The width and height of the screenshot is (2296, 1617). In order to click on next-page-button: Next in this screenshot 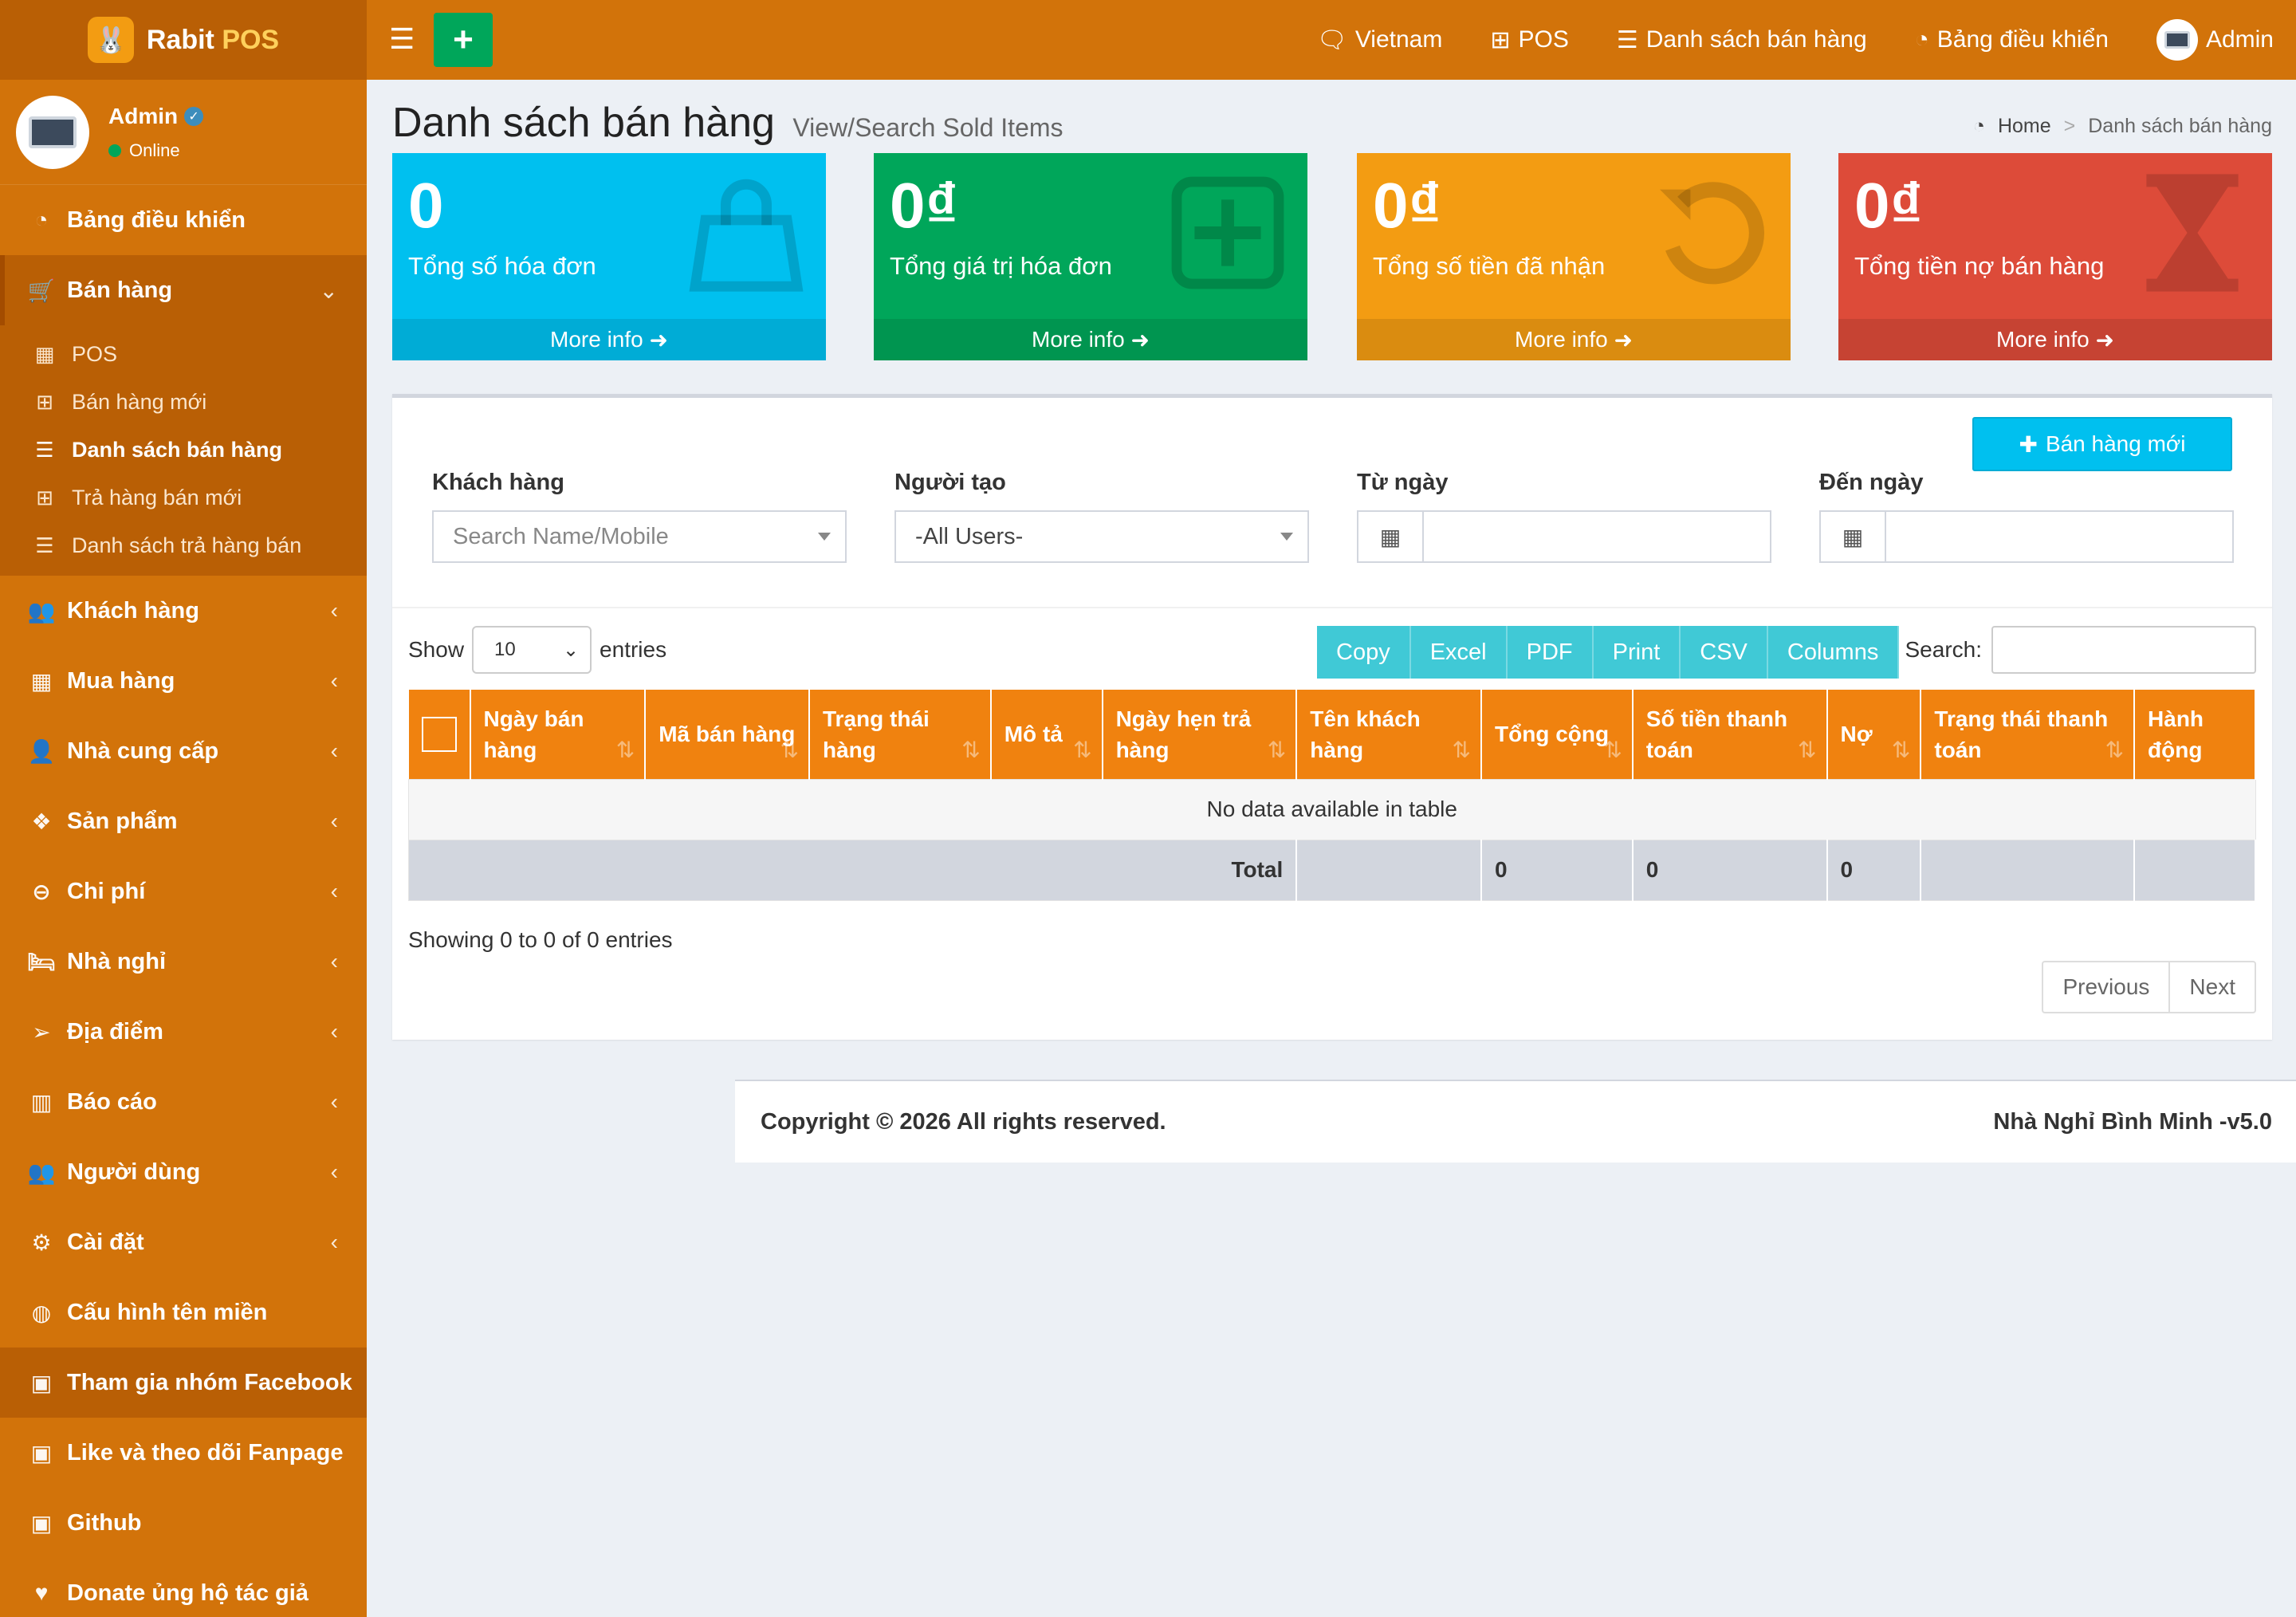, I will do `click(2211, 987)`.